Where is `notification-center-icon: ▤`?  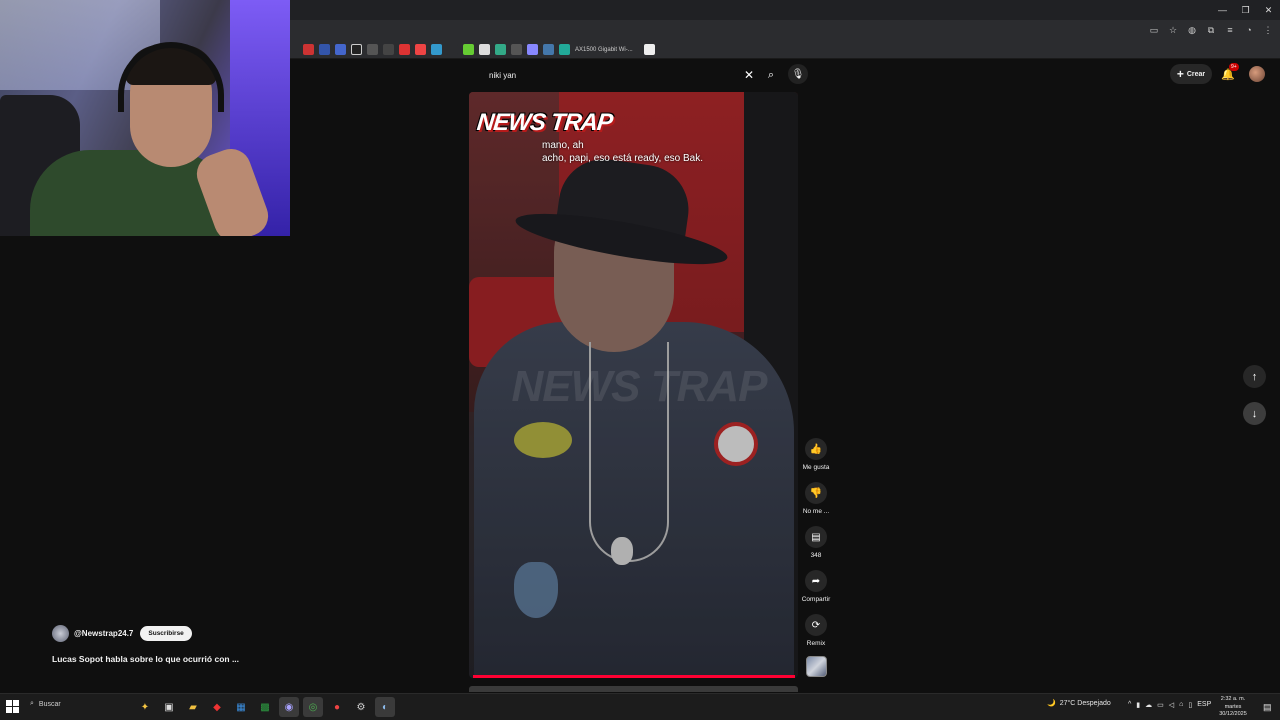
notification-center-icon: ▤ is located at coordinates (1267, 707).